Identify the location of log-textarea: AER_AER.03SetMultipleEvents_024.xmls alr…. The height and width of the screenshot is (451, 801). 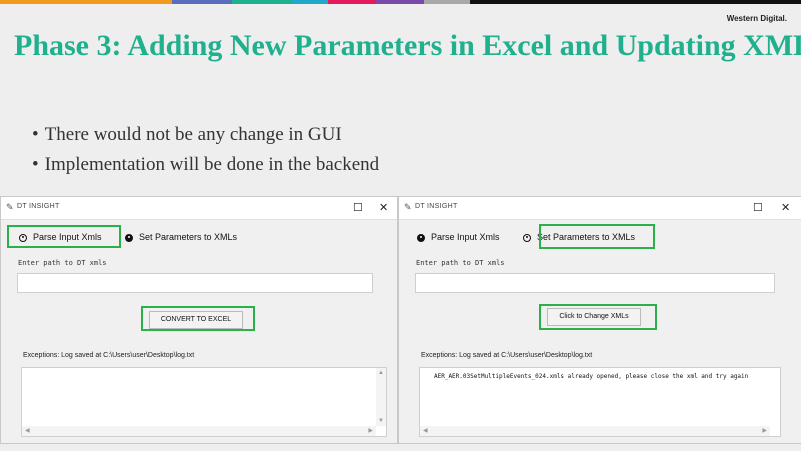
(600, 402).